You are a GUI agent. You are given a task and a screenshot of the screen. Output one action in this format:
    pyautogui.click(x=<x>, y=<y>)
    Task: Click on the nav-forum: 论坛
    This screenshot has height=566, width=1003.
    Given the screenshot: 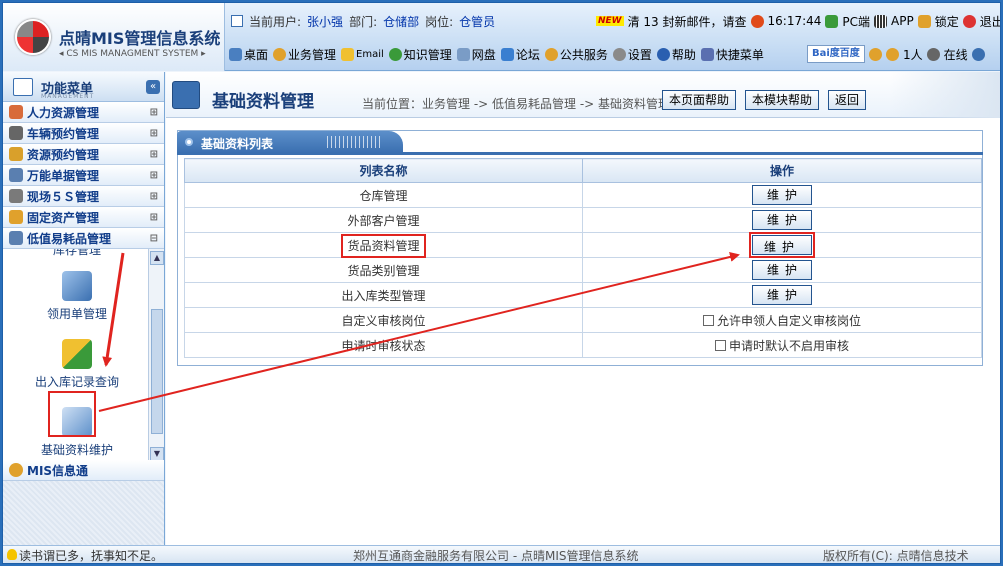 What is the action you would take?
    pyautogui.click(x=520, y=54)
    